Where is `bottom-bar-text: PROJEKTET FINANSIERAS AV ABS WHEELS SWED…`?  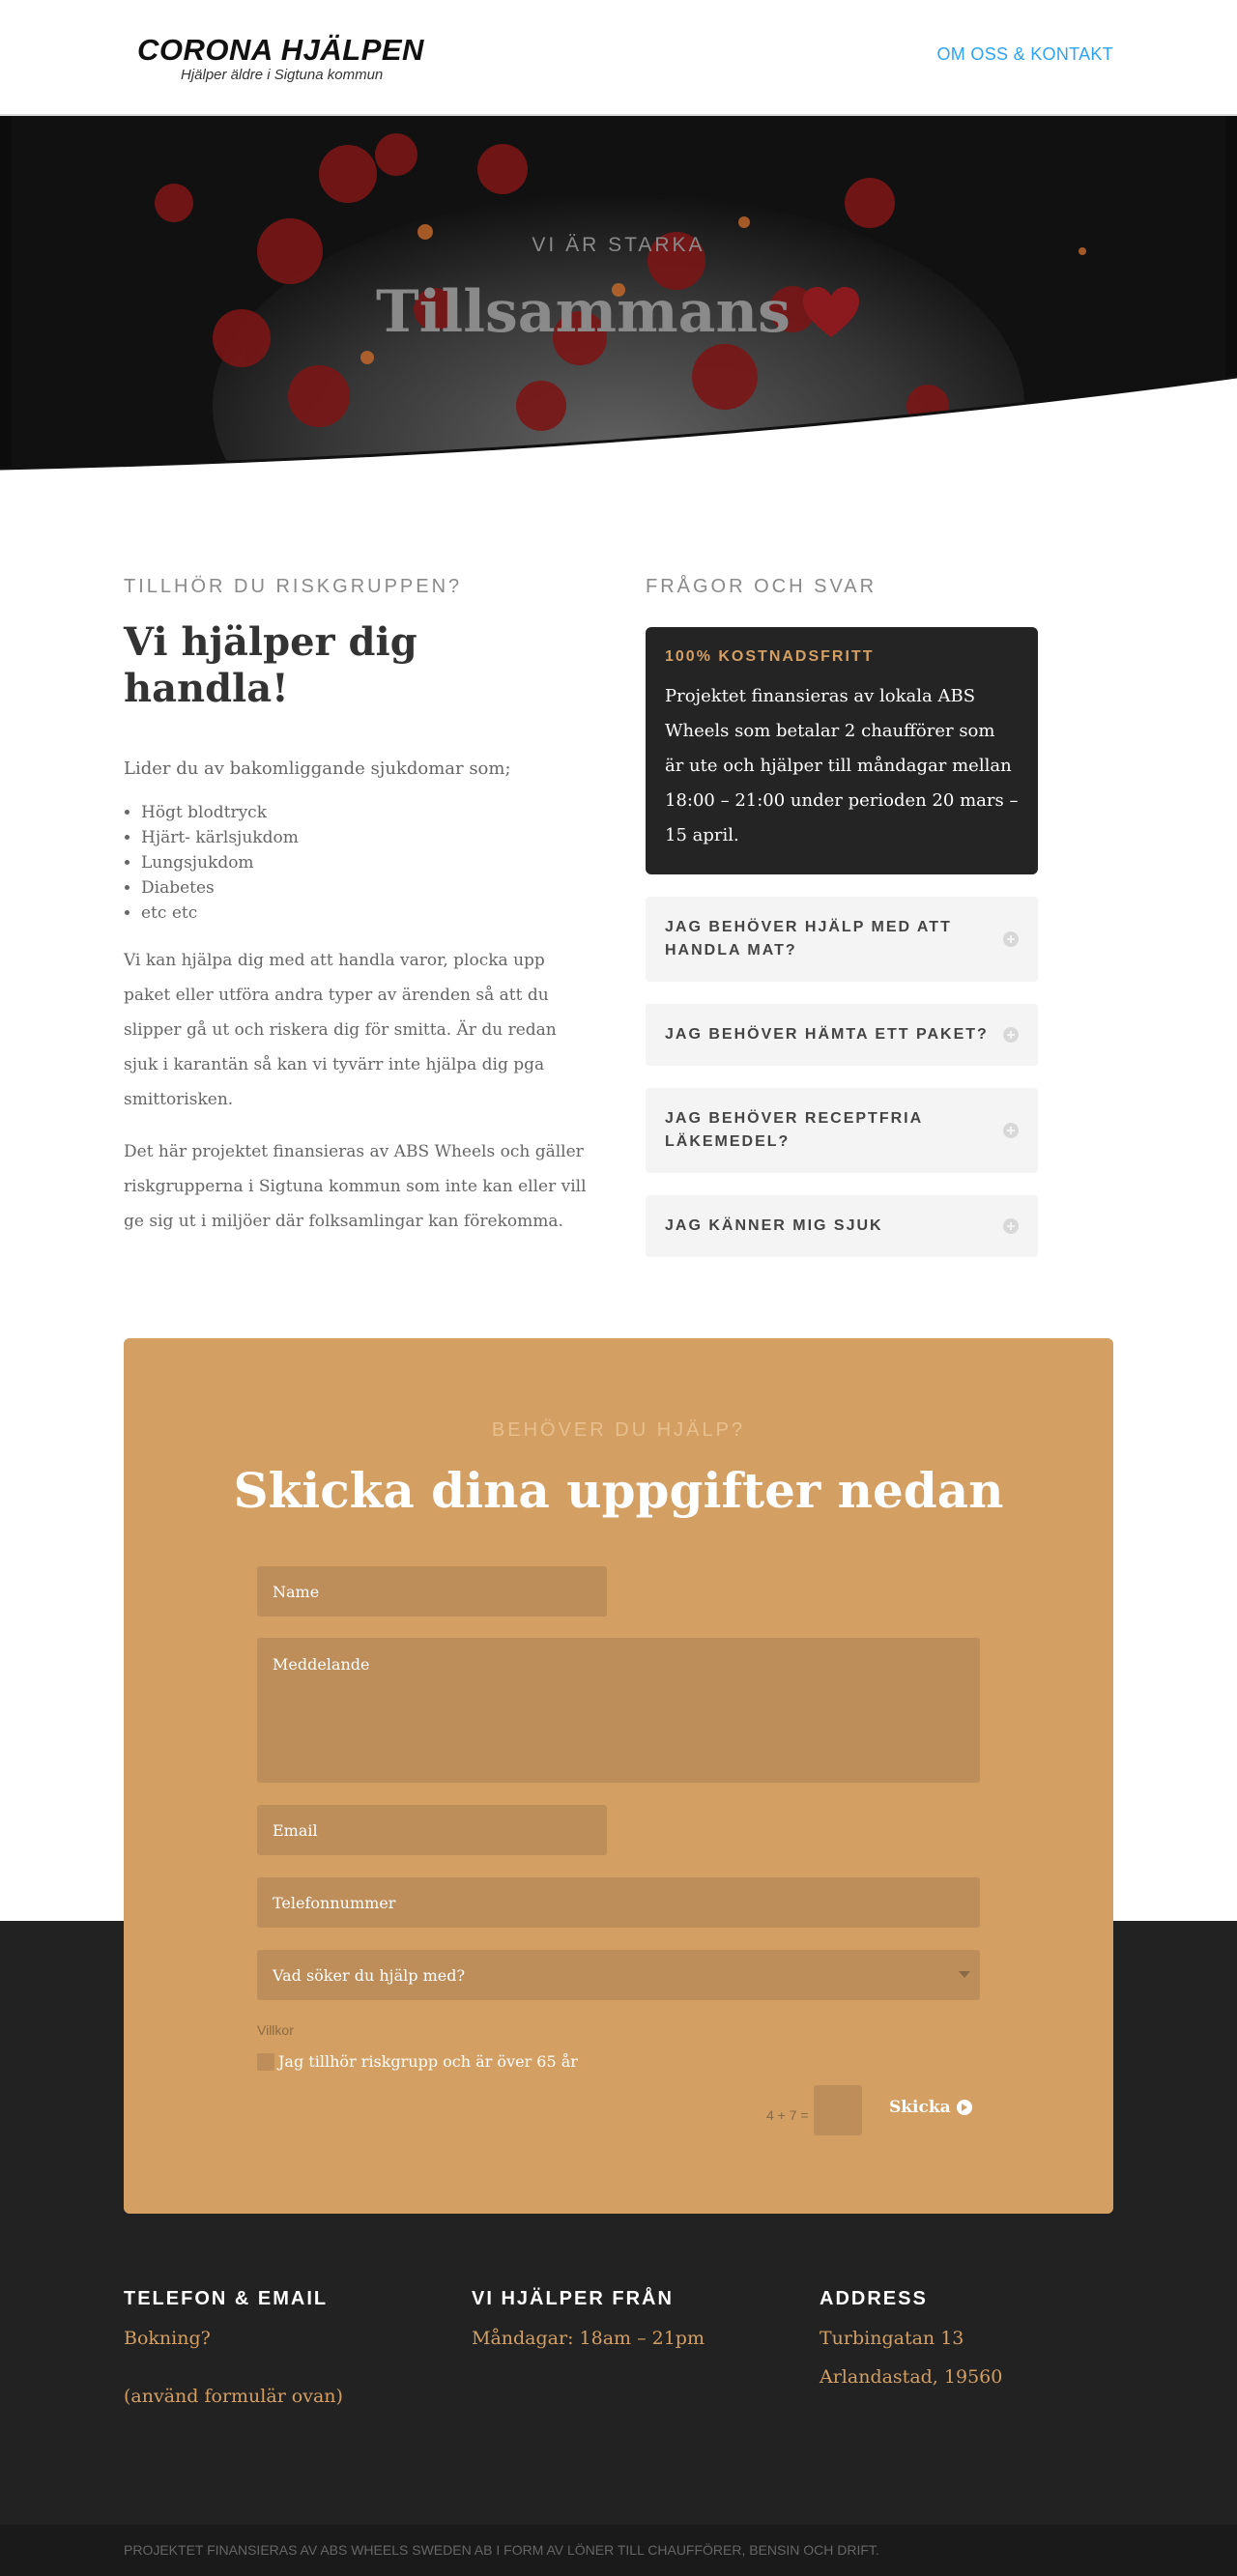
bottom-bar-text: PROJEKTET FINANSIERAS AV ABS WHEELS SWED… is located at coordinates (502, 2550).